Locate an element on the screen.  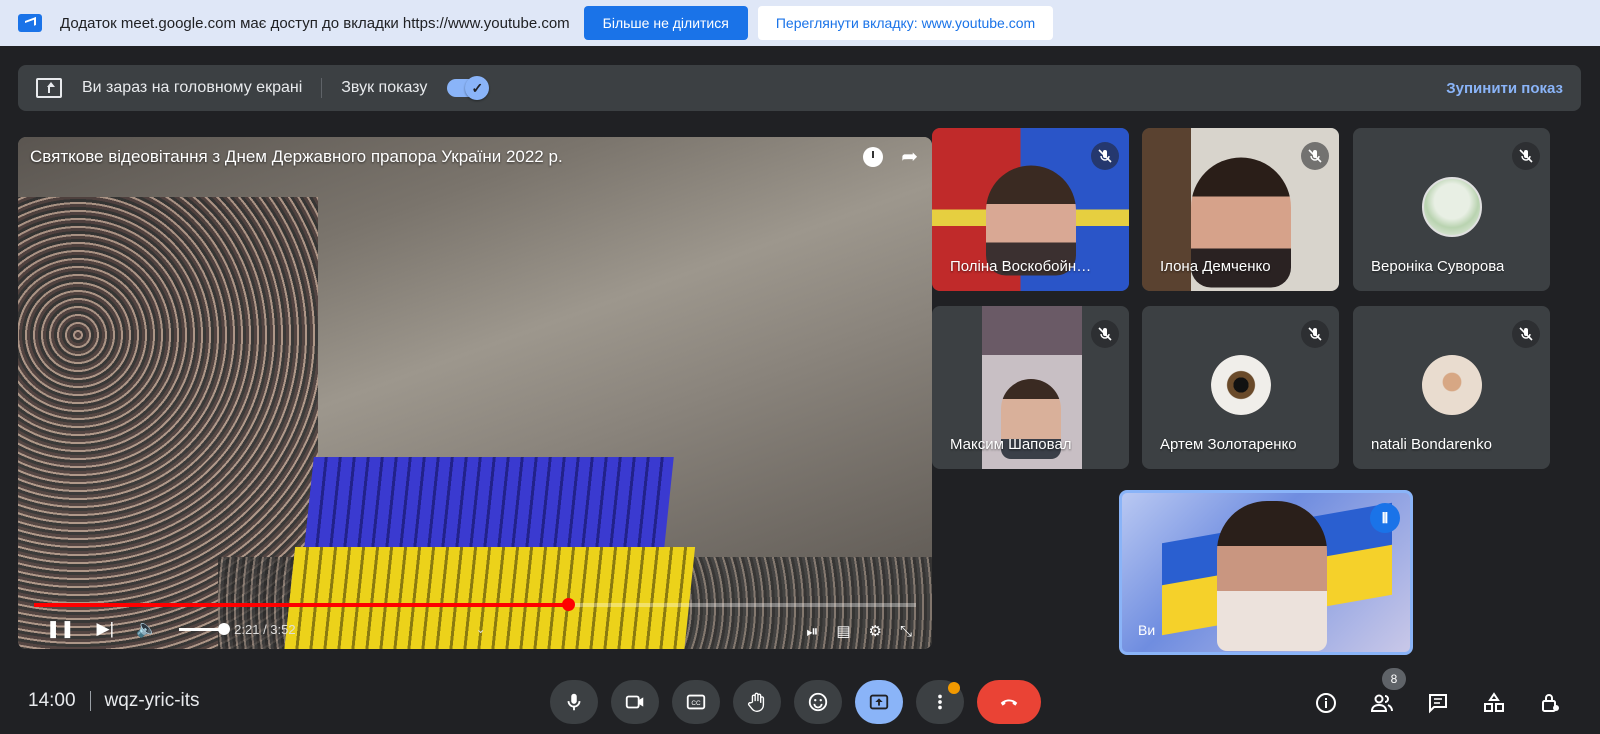
autoplay-toggle-icon: ⏯ is located at coordinates (812, 631).